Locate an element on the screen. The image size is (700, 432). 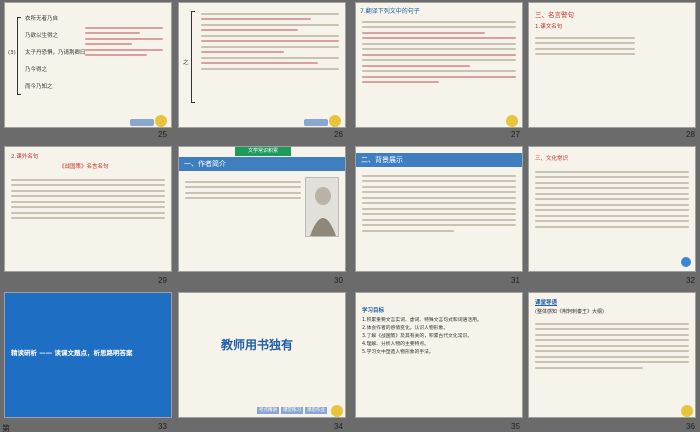
slide-title: 二、背景展示 is located at coordinates (439, 160).